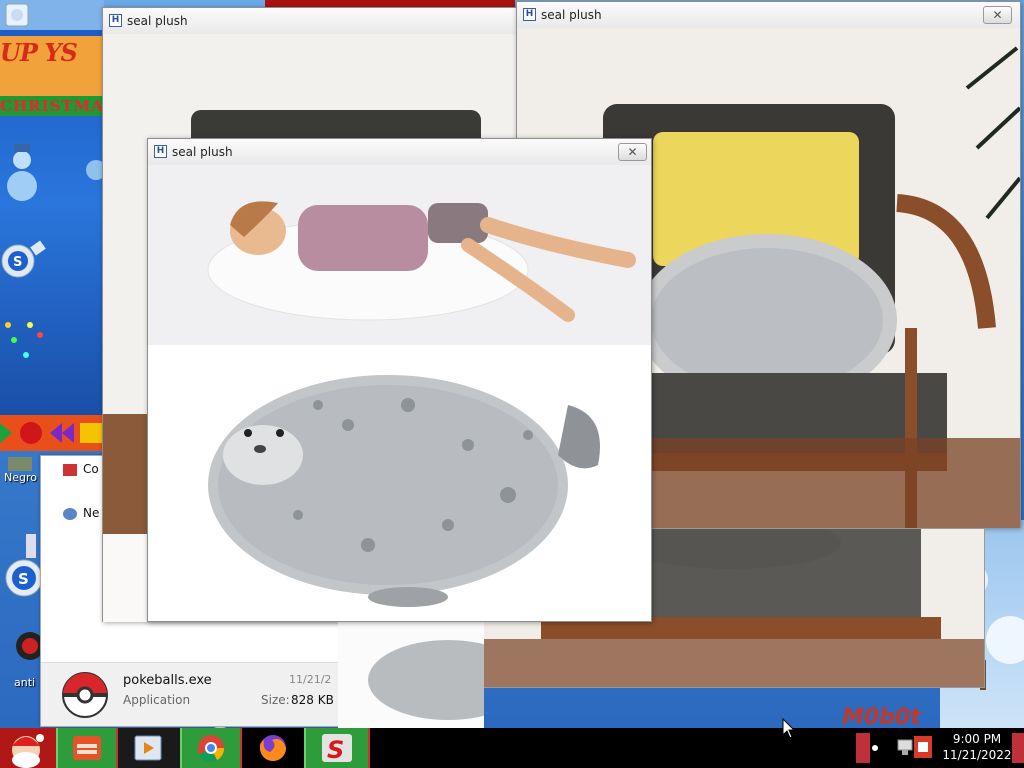 The width and height of the screenshot is (1024, 768). I want to click on pokeball-icon, so click(85, 695).